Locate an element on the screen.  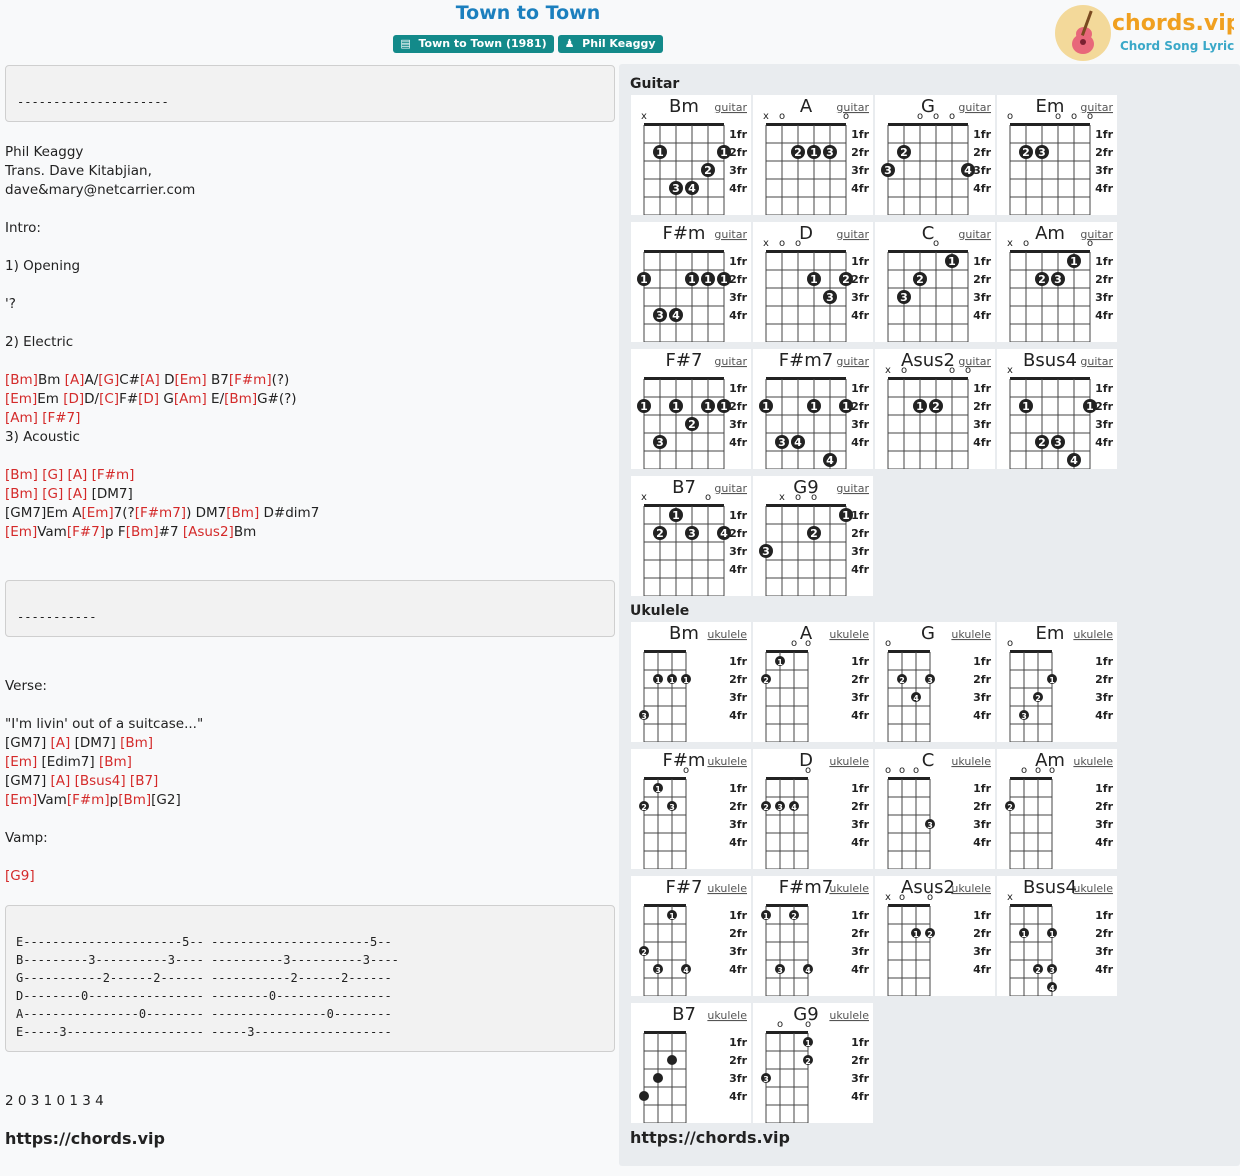
ukulele-chord-card: F#m ukulele 1fr 2fr 3fr 4fr o 1 2 3 is located at coordinates (691, 809).